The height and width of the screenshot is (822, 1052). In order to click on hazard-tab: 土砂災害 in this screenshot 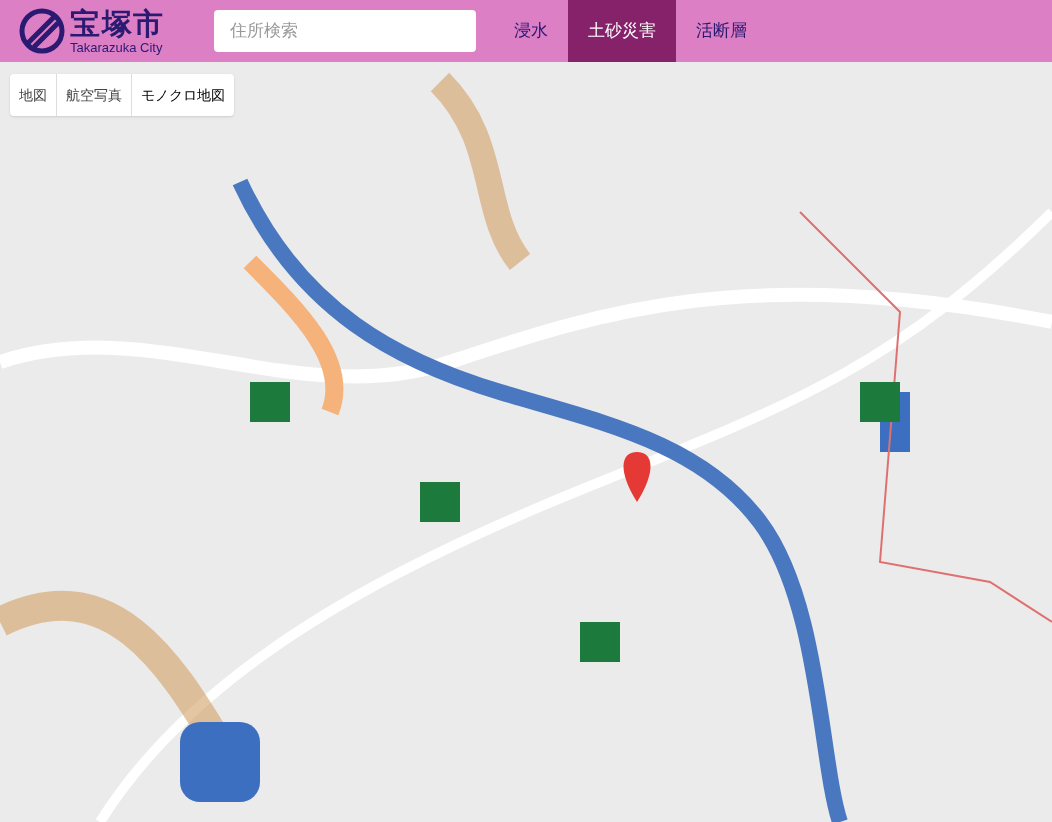, I will do `click(622, 31)`.